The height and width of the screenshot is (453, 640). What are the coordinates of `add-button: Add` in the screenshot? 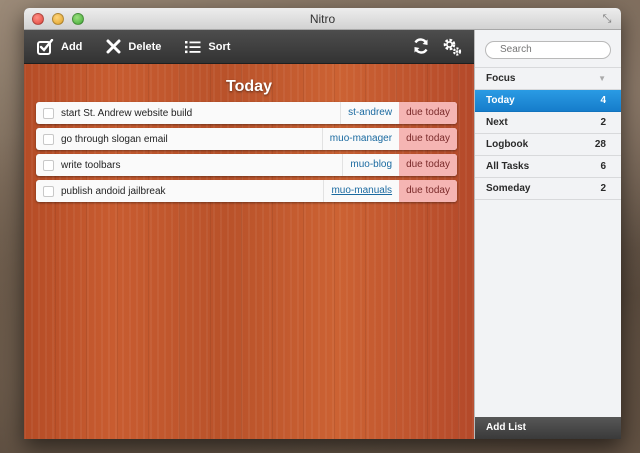 It's located at (60, 46).